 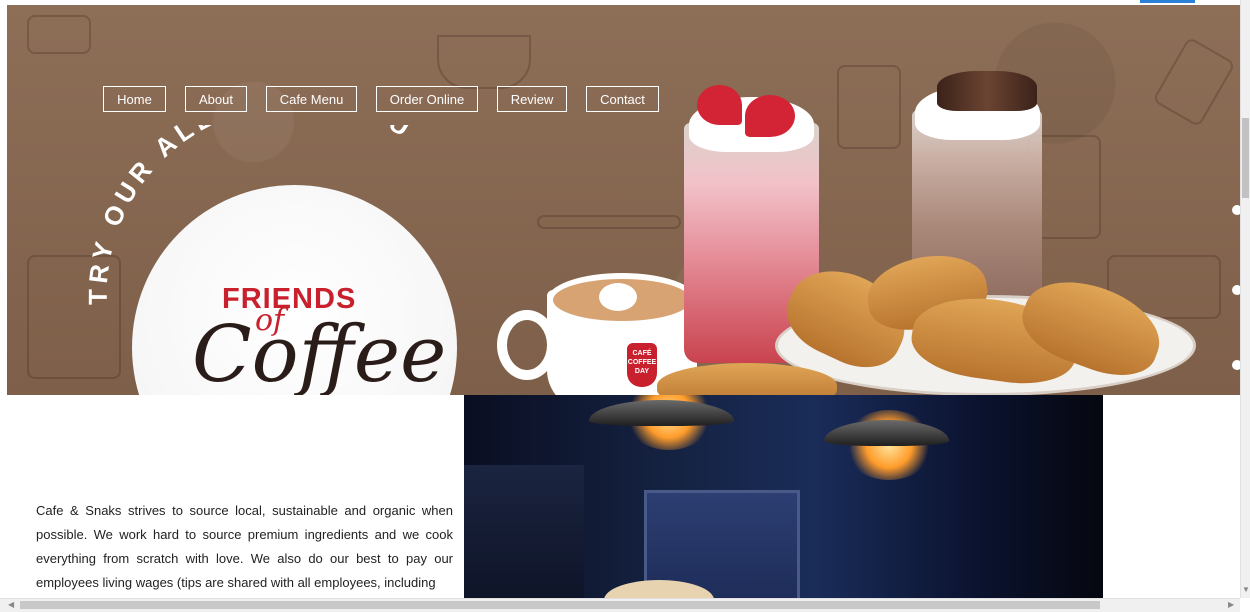 I want to click on latte-art-heart, so click(x=618, y=297).